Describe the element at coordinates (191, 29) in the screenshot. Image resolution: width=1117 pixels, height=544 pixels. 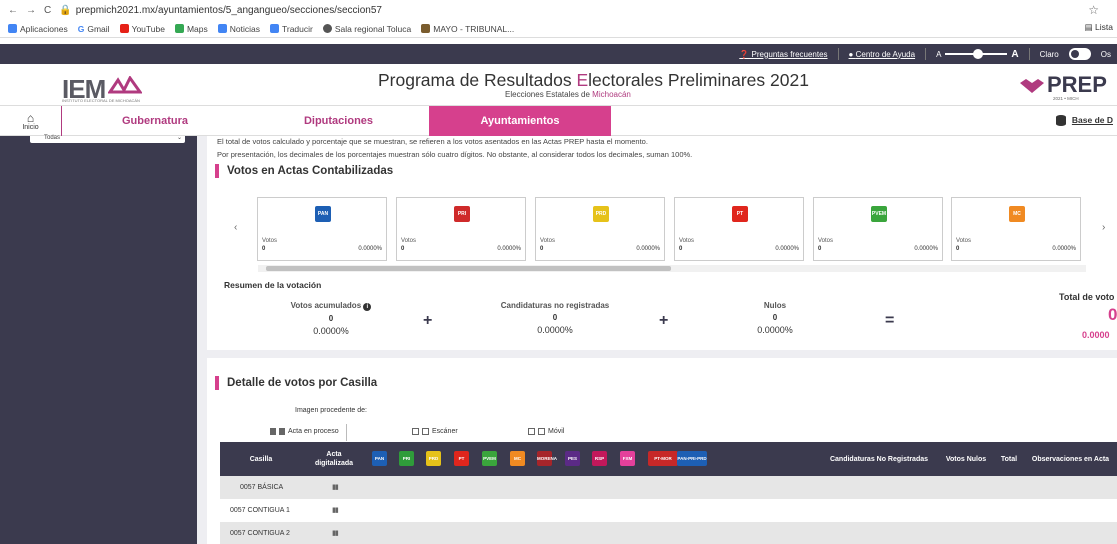
I see `bookmark-maps: Maps` at that location.